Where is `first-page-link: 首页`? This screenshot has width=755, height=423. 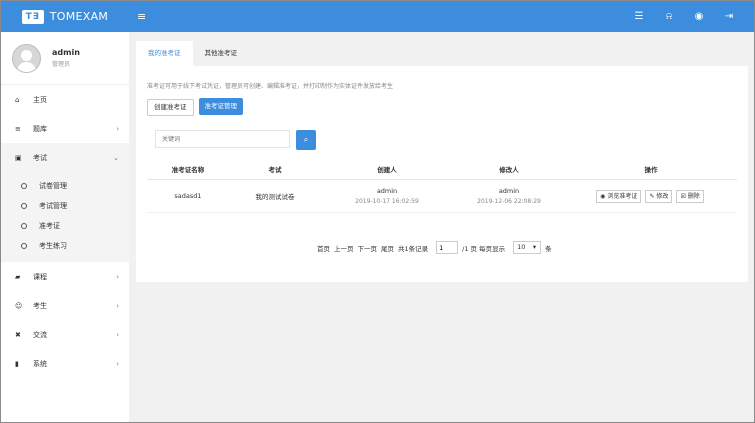 first-page-link: 首页 is located at coordinates (323, 248).